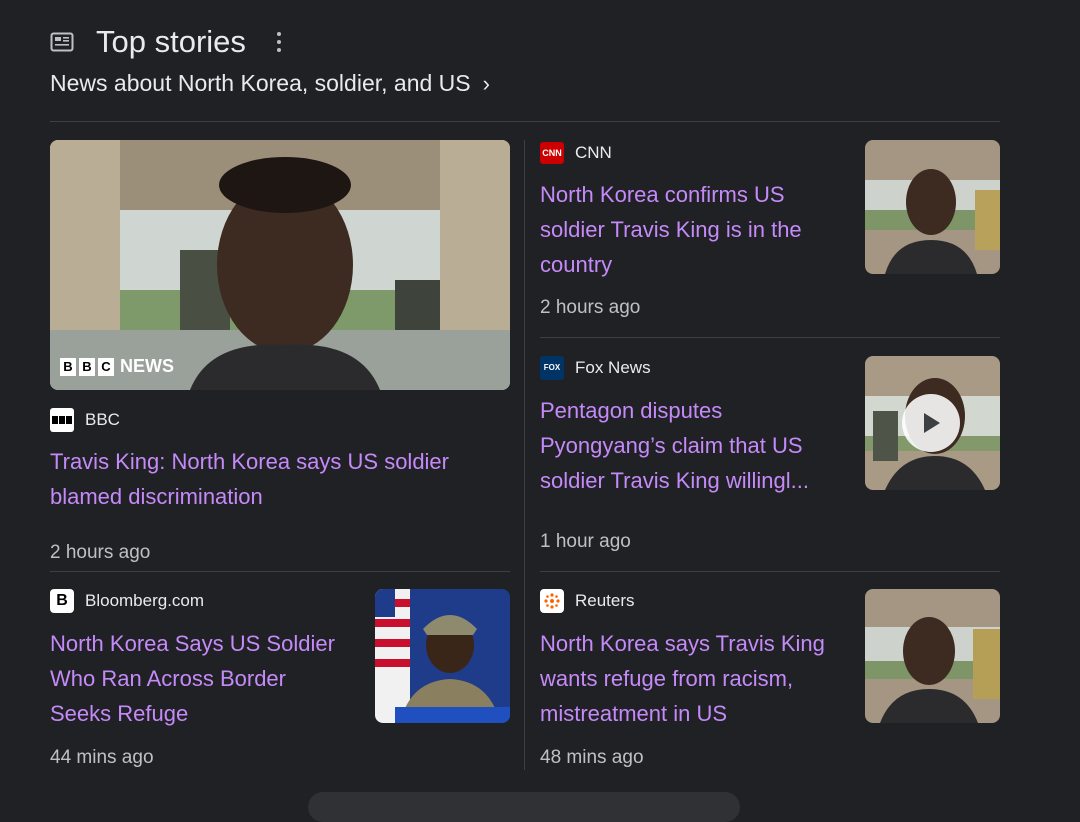 The image size is (1080, 822). I want to click on newspaper-icon, so click(63, 42).